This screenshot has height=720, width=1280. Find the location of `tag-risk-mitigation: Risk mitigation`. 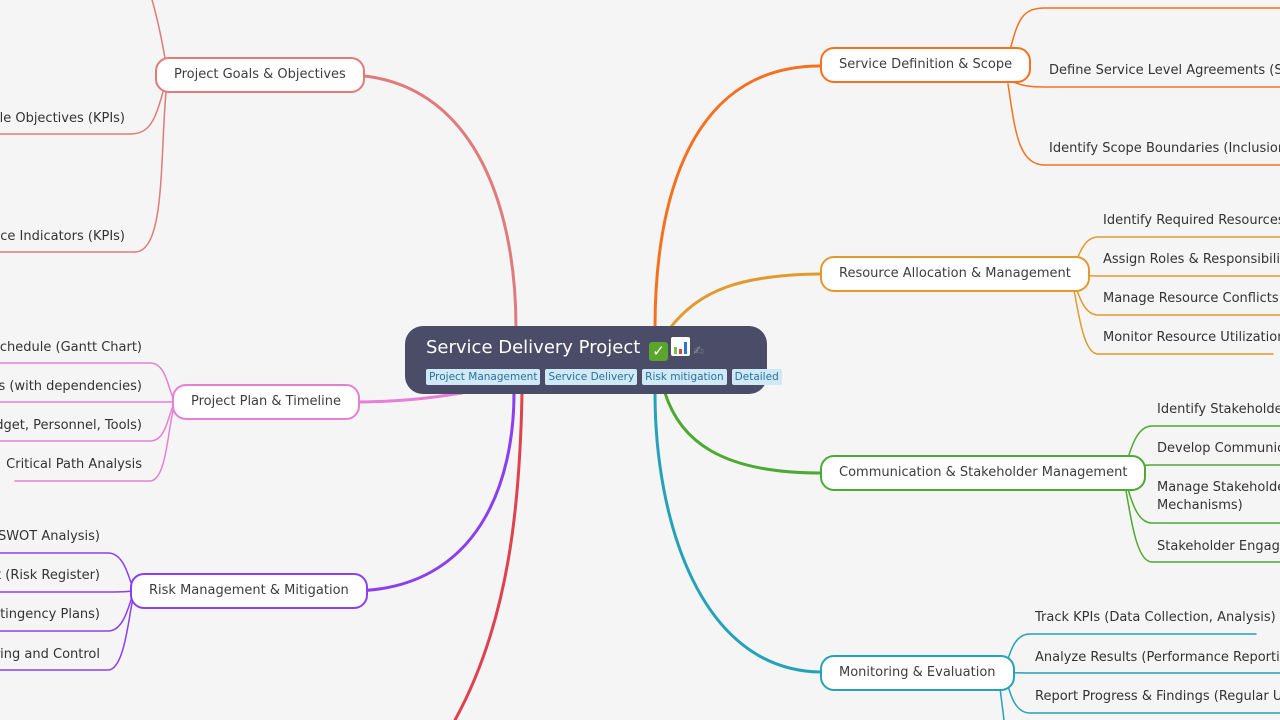

tag-risk-mitigation: Risk mitigation is located at coordinates (684, 377).